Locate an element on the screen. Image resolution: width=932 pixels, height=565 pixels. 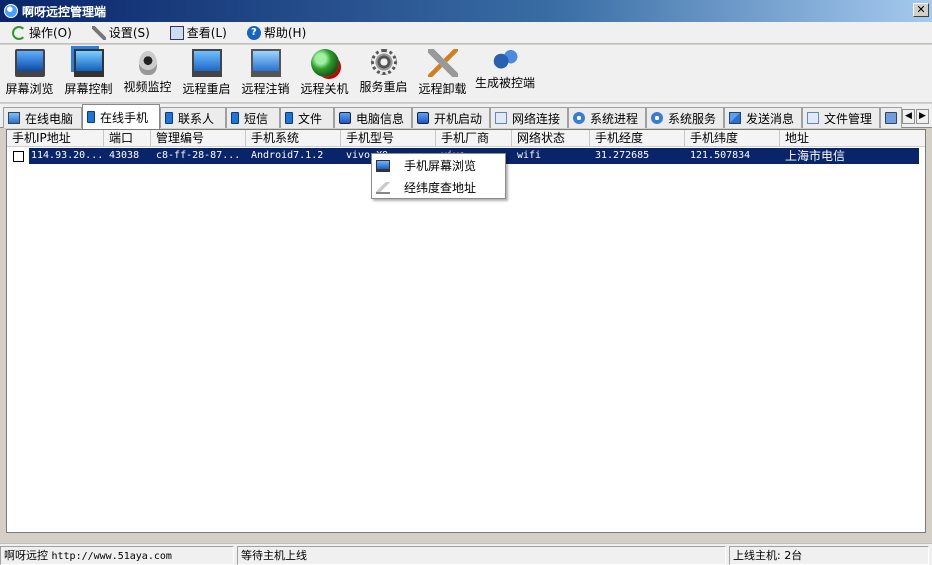
gear-icon is located at coordinates (383, 62).